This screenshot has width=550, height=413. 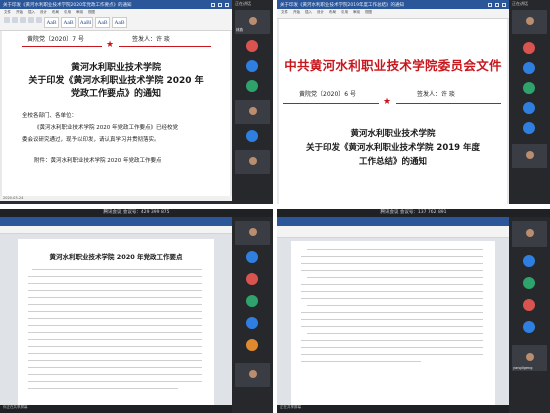 What do you see at coordinates (529, 315) in the screenshot?
I see `participants-panel: yangligeng` at bounding box center [529, 315].